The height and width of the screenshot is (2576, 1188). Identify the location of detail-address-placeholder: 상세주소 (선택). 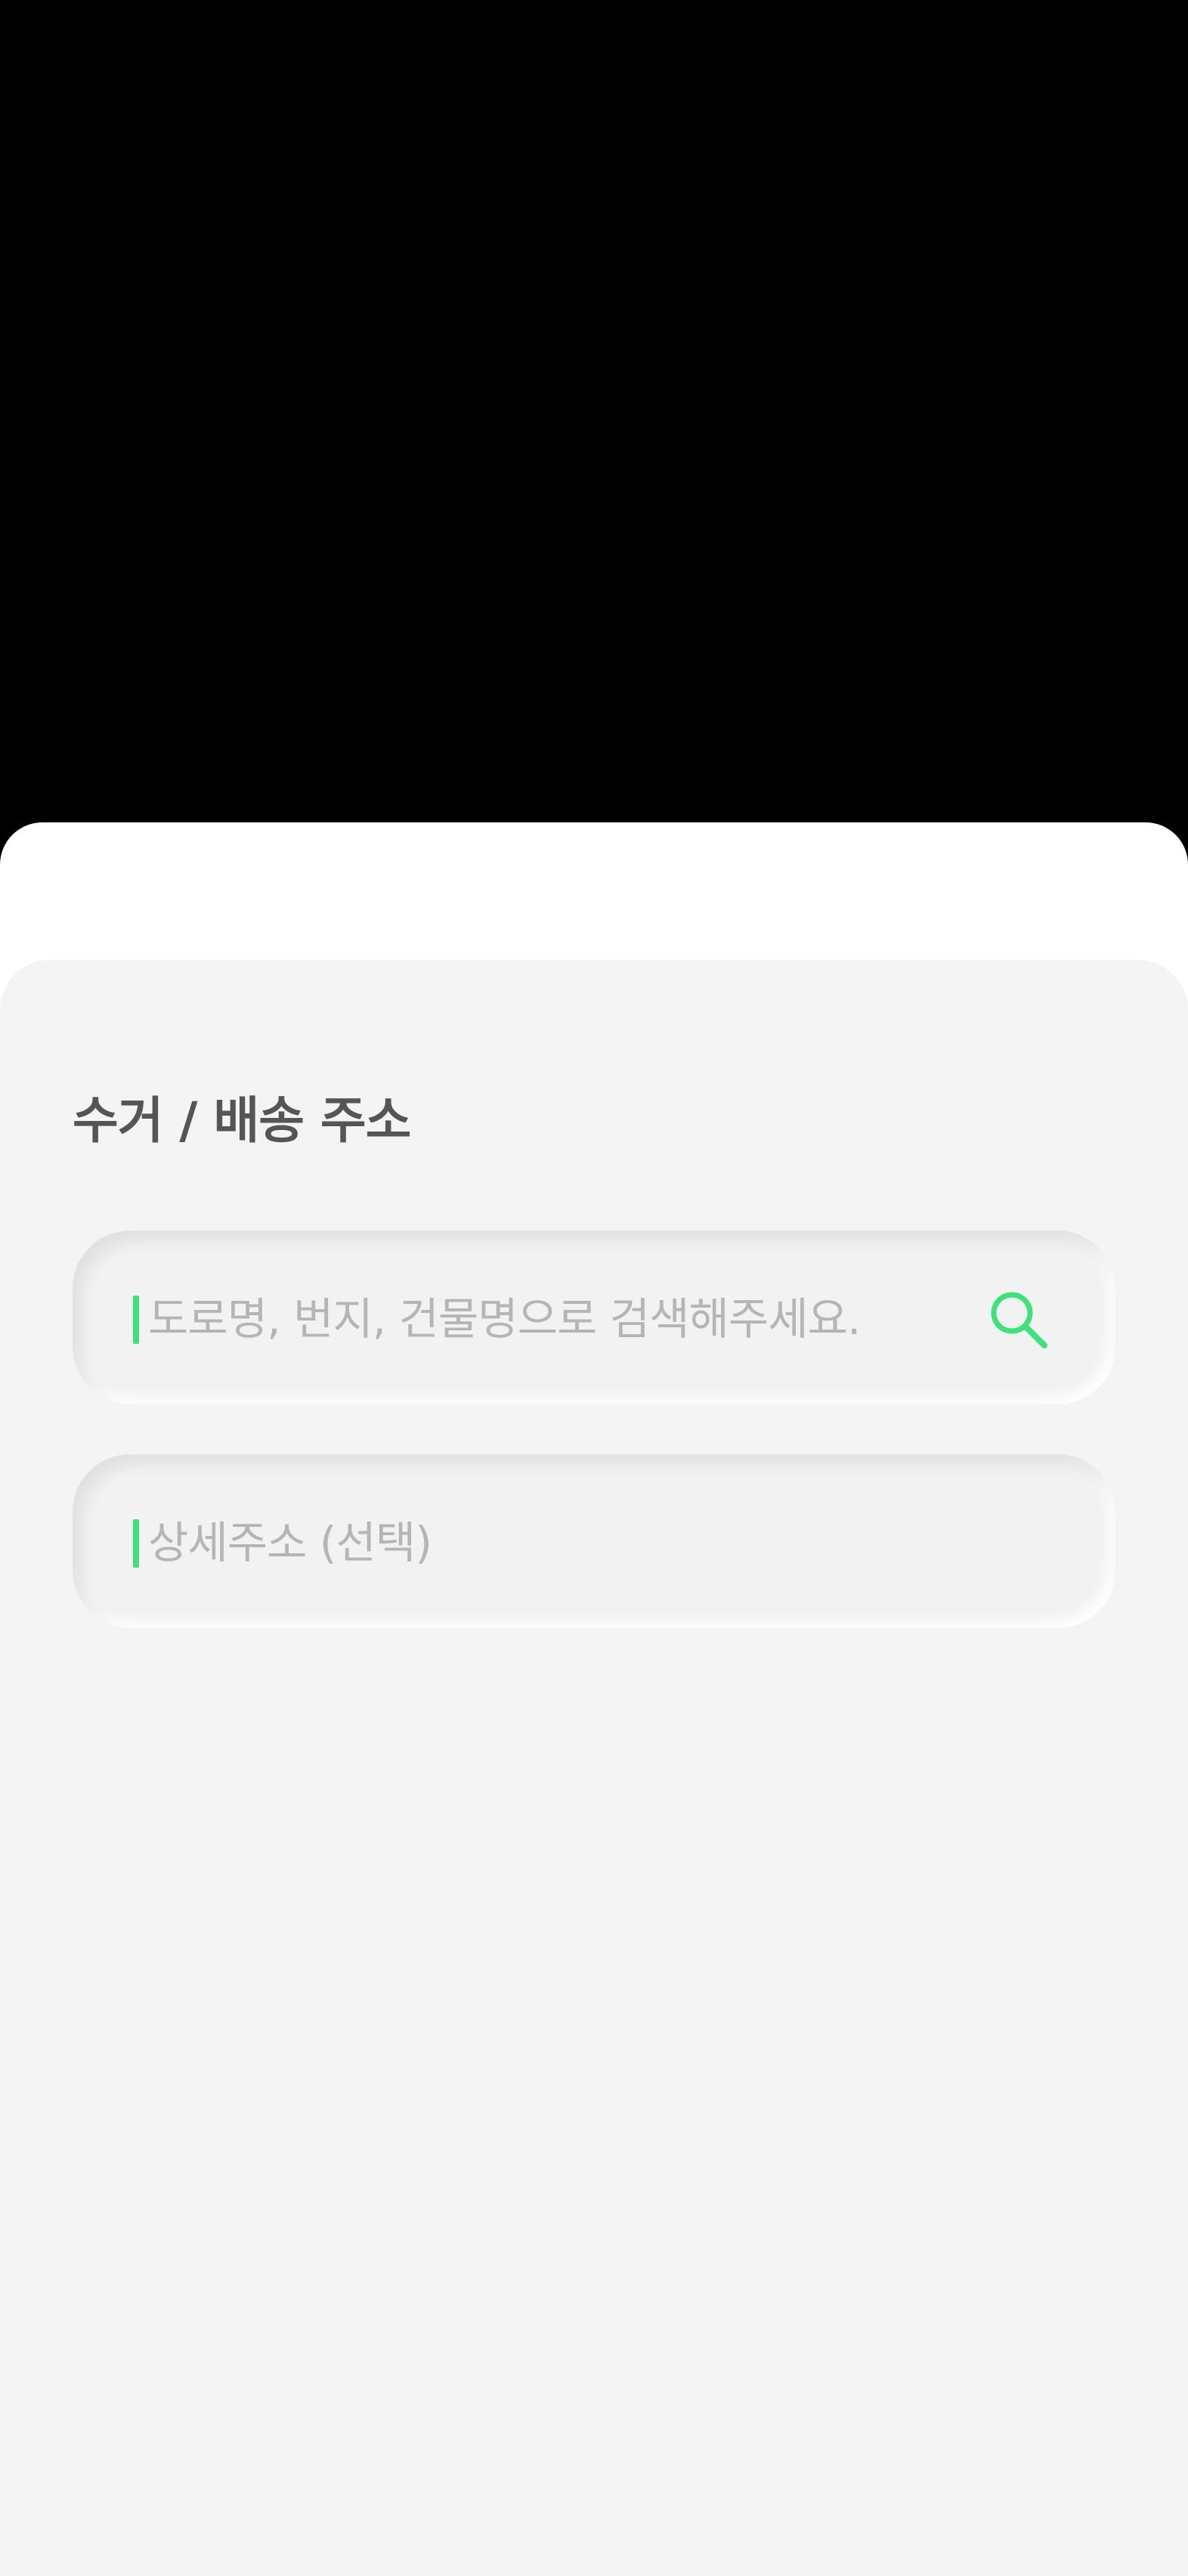
(290, 1542).